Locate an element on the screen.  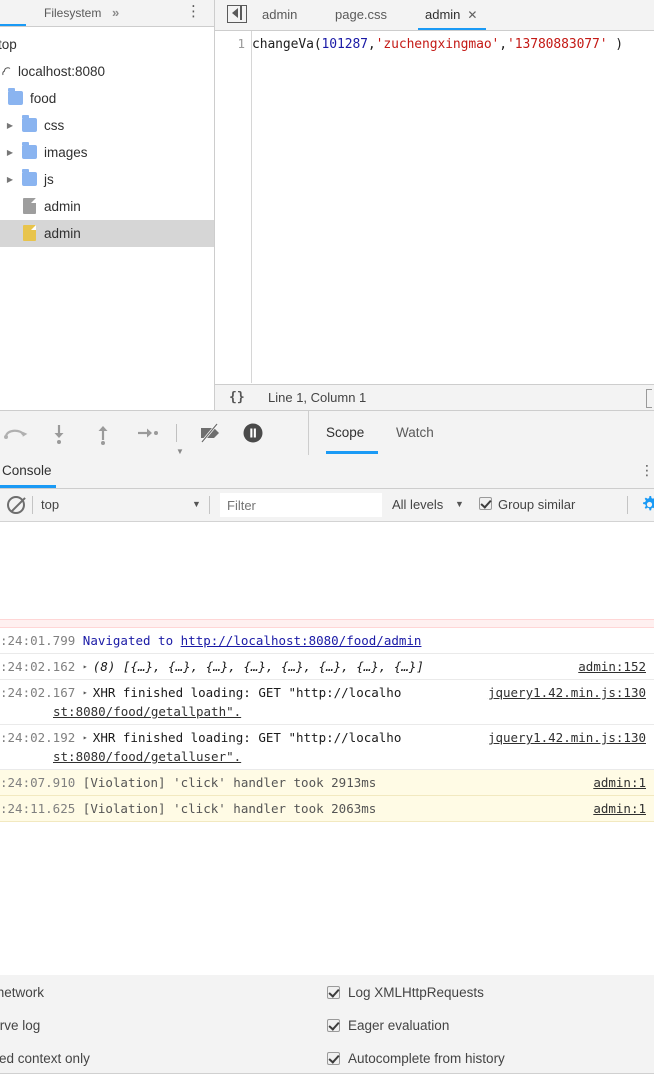
editor-tab-accent is located at coordinates (452, 29).